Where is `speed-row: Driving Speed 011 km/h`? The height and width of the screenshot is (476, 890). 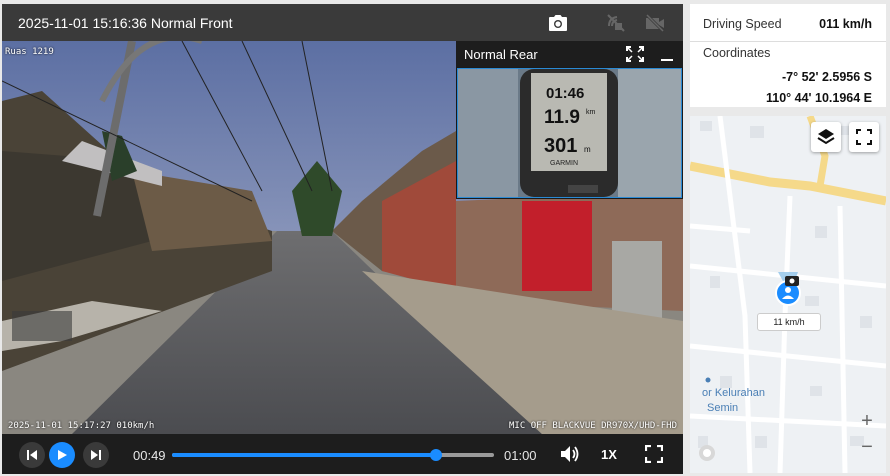 speed-row: Driving Speed 011 km/h is located at coordinates (788, 23).